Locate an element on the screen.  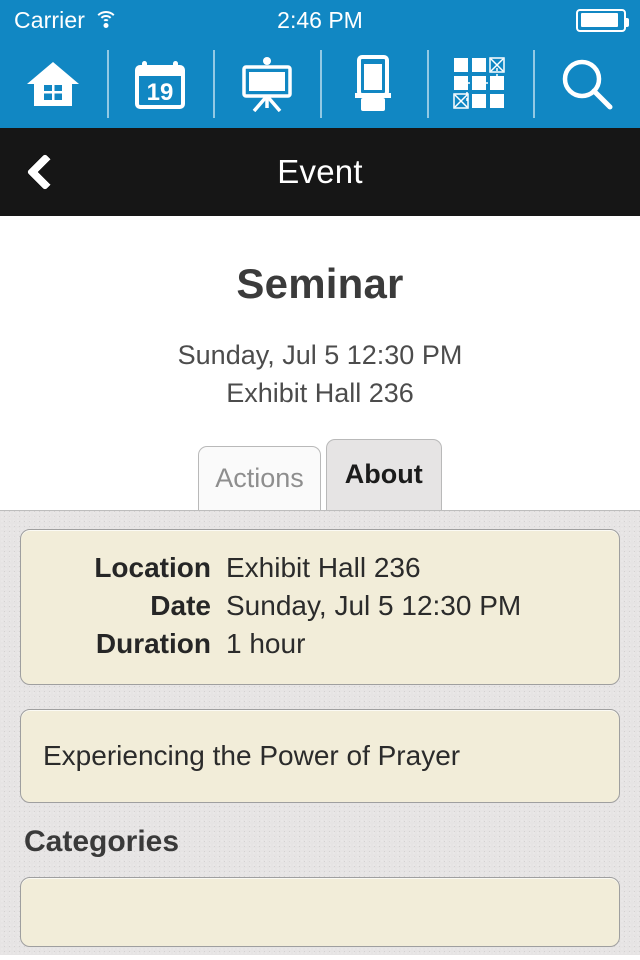
home-icon is located at coordinates (53, 84).